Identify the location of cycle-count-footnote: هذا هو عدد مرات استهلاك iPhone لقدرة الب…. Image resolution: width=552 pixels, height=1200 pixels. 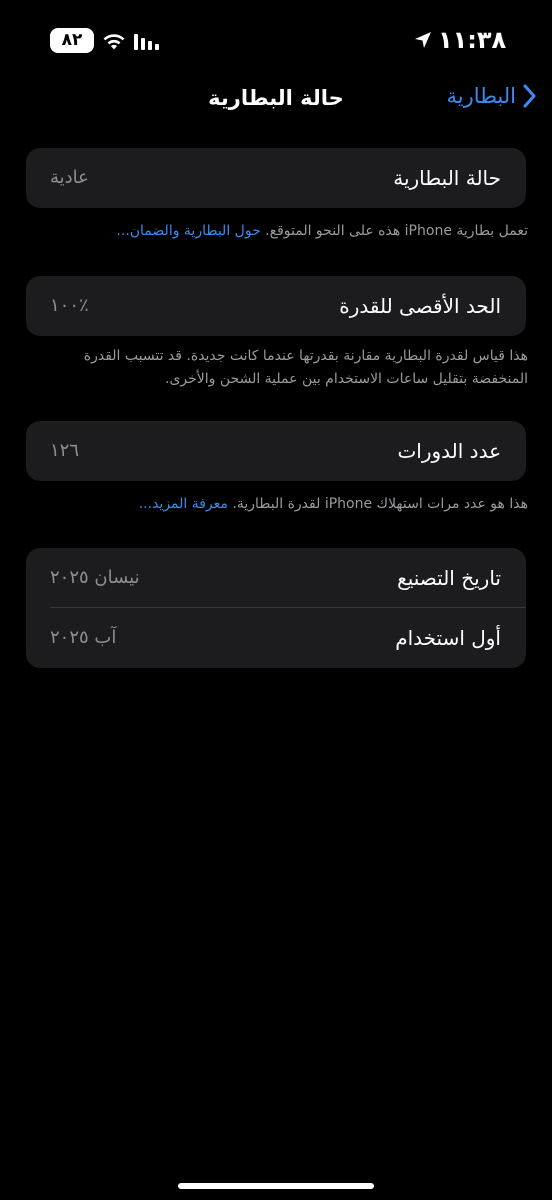
(281, 504).